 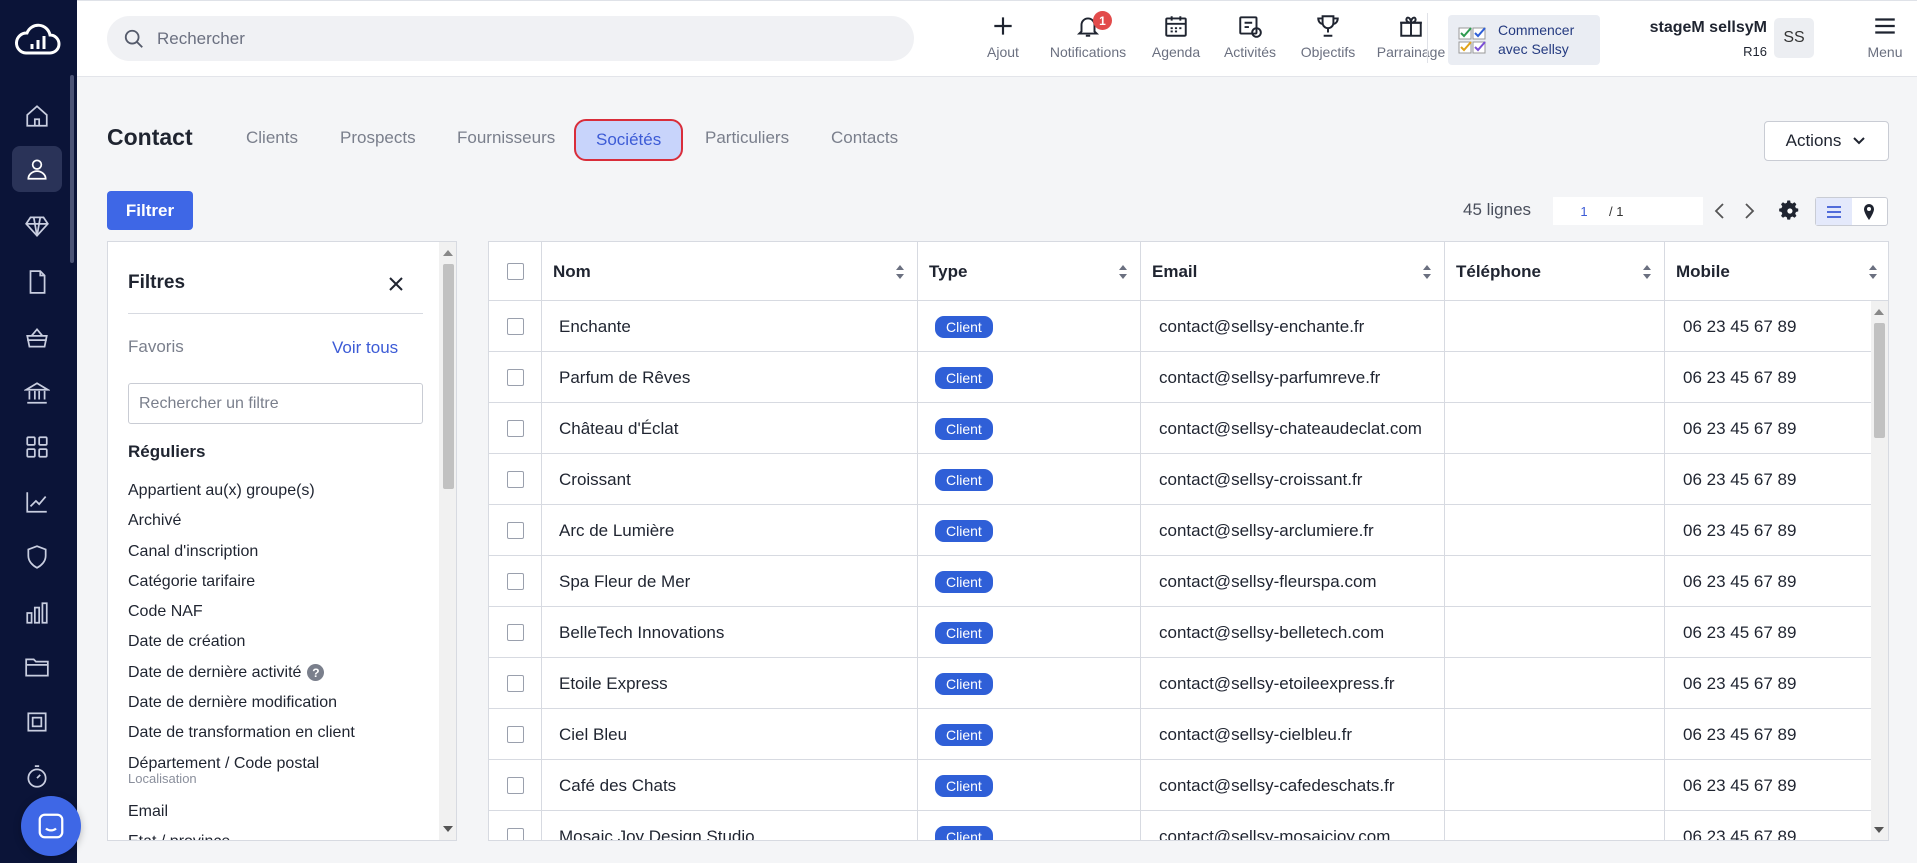 What do you see at coordinates (1293, 826) in the screenshot?
I see `cell-email: contact@sellsy-mosaicjoy.com` at bounding box center [1293, 826].